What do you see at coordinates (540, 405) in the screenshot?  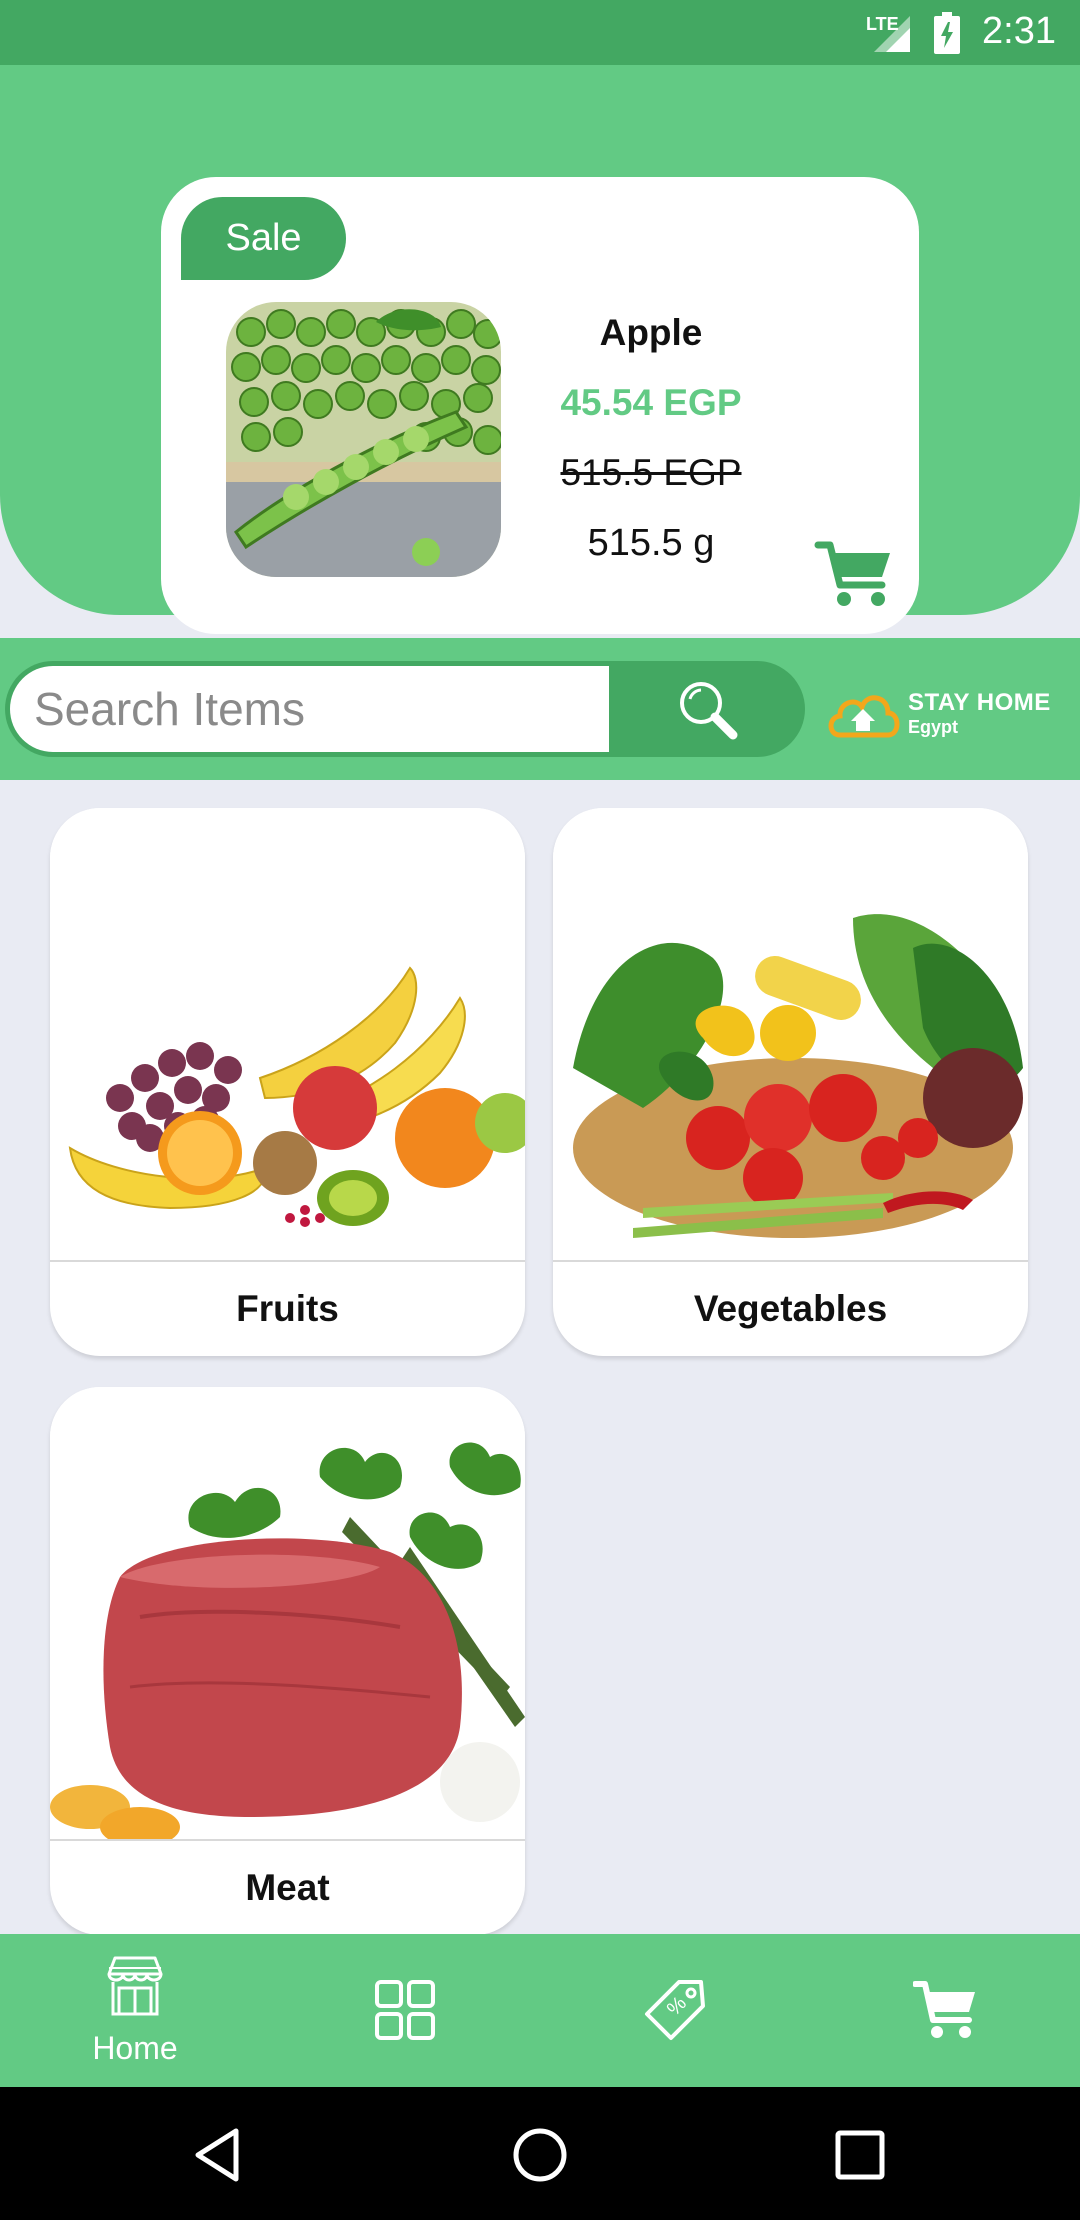 I see `sale-card: Sale Apple 45.54 EGP 515.5 EGP 515.5 g` at bounding box center [540, 405].